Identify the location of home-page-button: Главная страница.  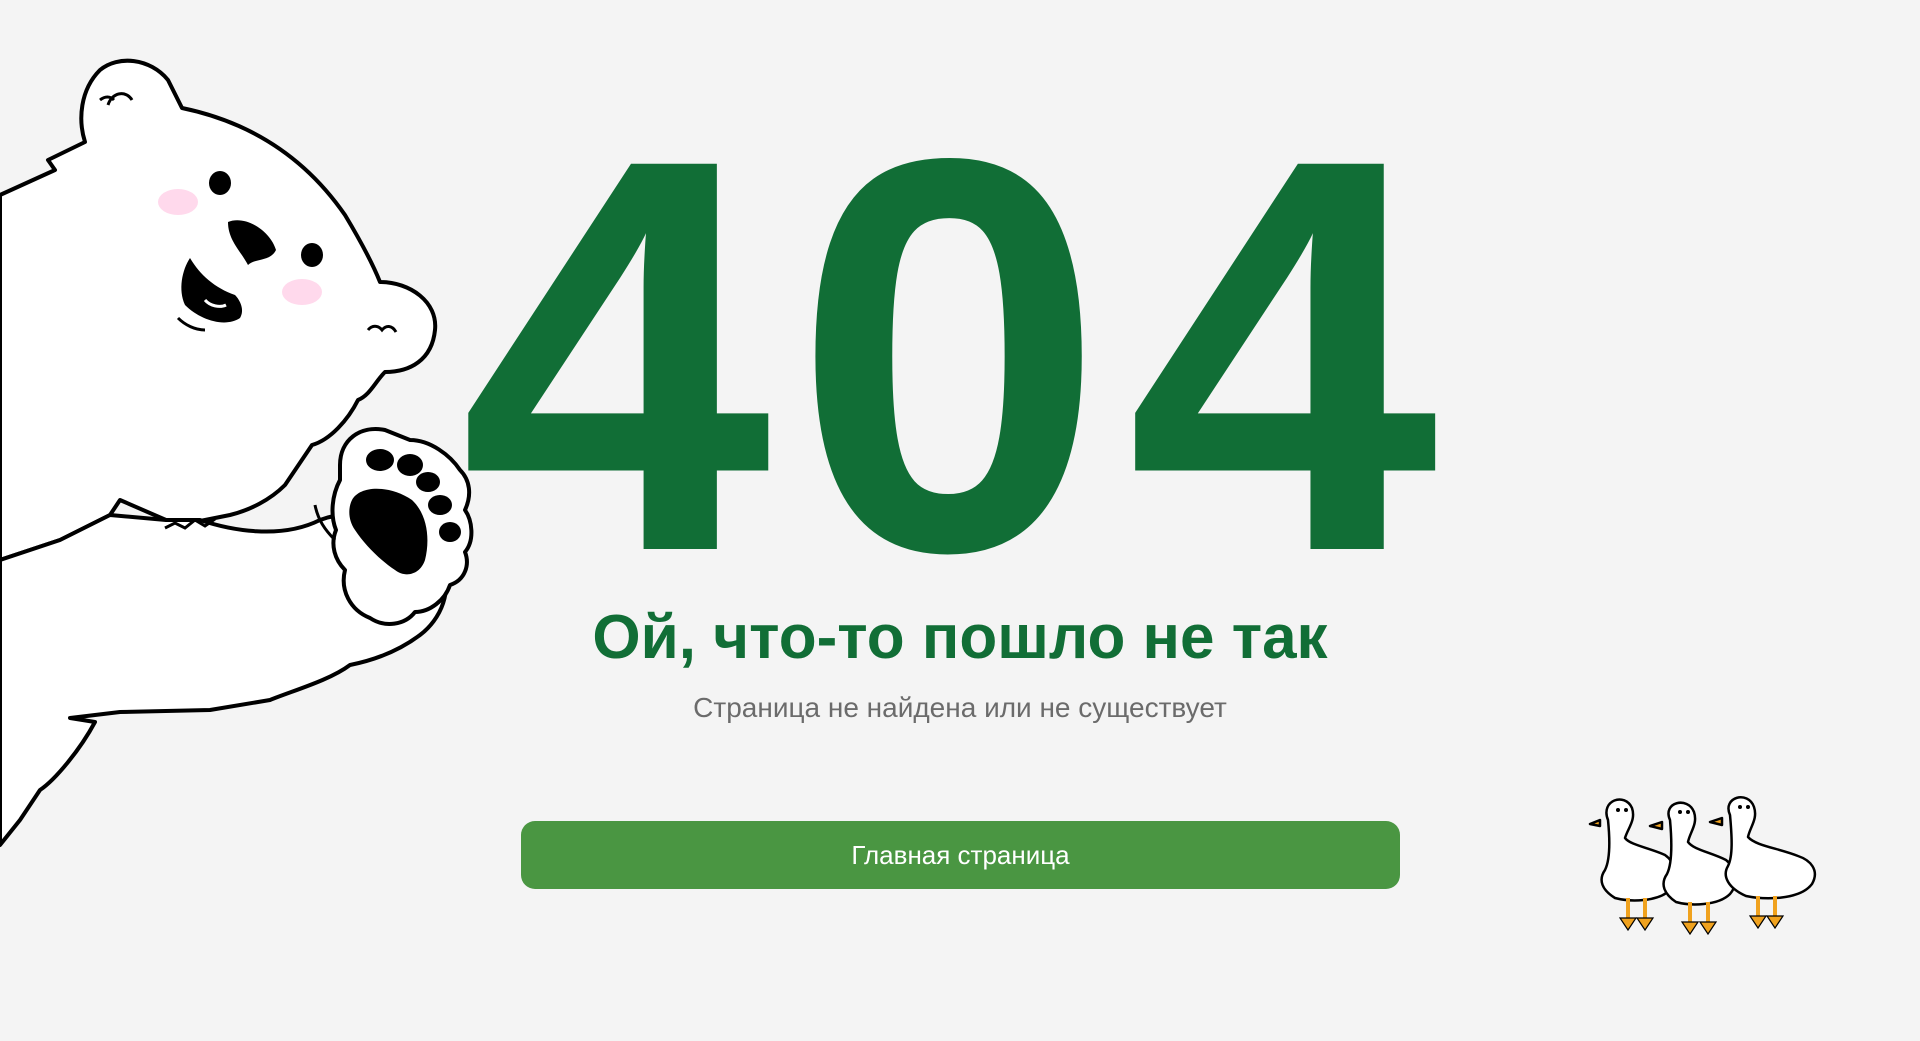
(960, 855).